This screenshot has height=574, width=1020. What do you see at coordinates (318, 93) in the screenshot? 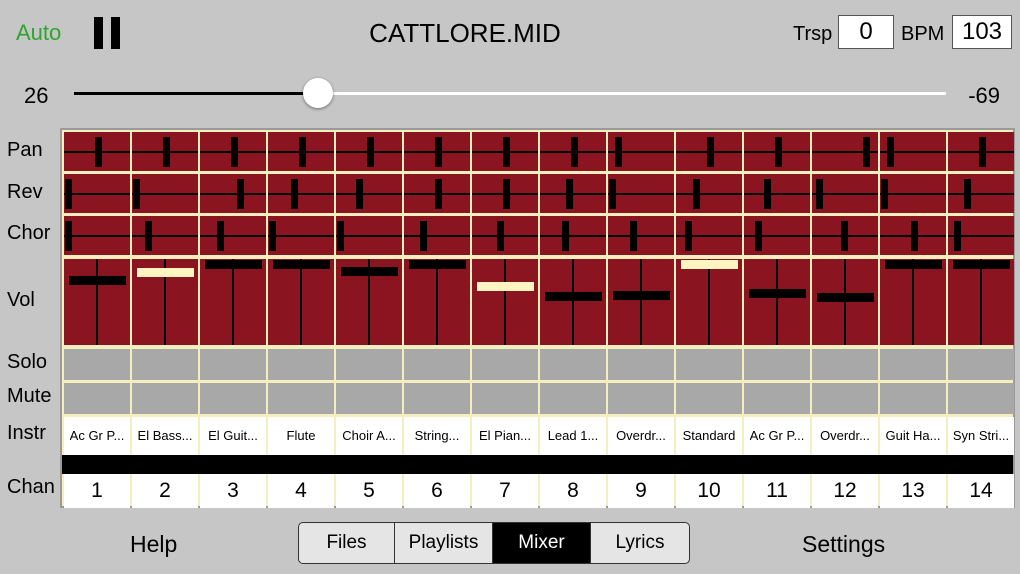
I see `position-slider-thumb` at bounding box center [318, 93].